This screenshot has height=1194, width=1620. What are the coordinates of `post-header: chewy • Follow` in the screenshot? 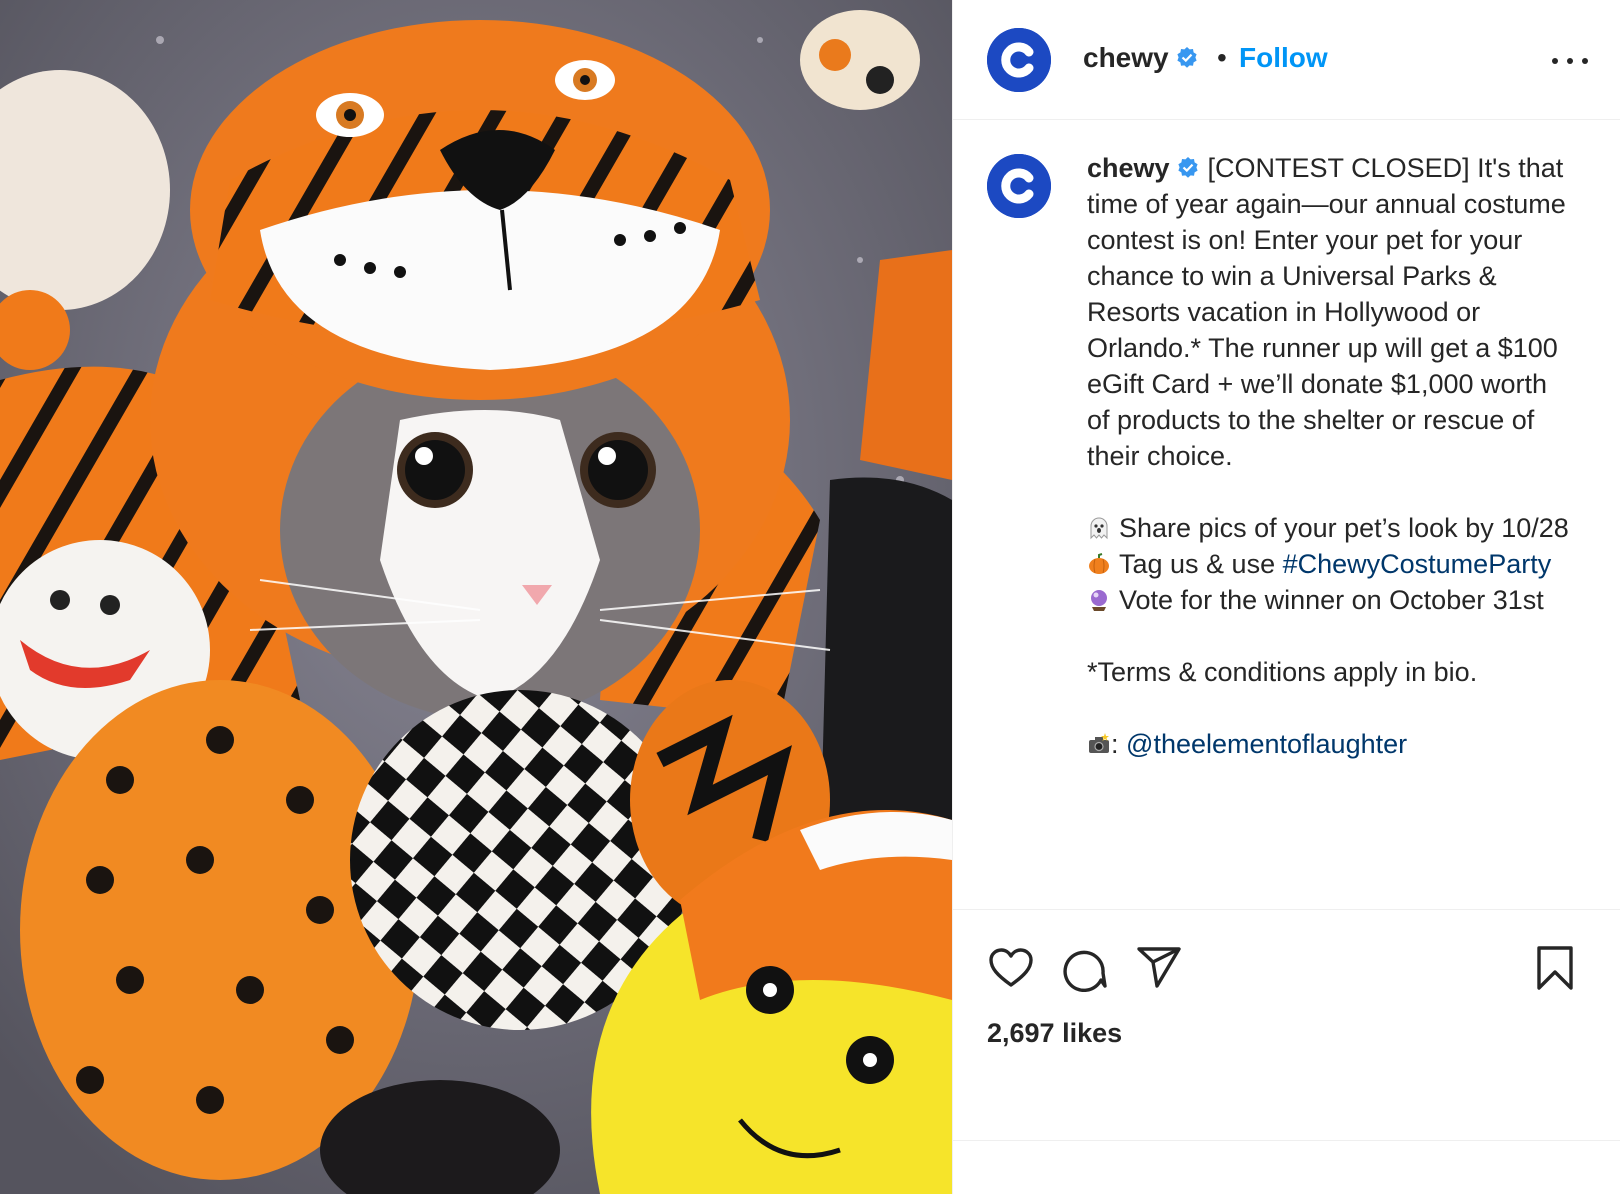 It's located at (1286, 60).